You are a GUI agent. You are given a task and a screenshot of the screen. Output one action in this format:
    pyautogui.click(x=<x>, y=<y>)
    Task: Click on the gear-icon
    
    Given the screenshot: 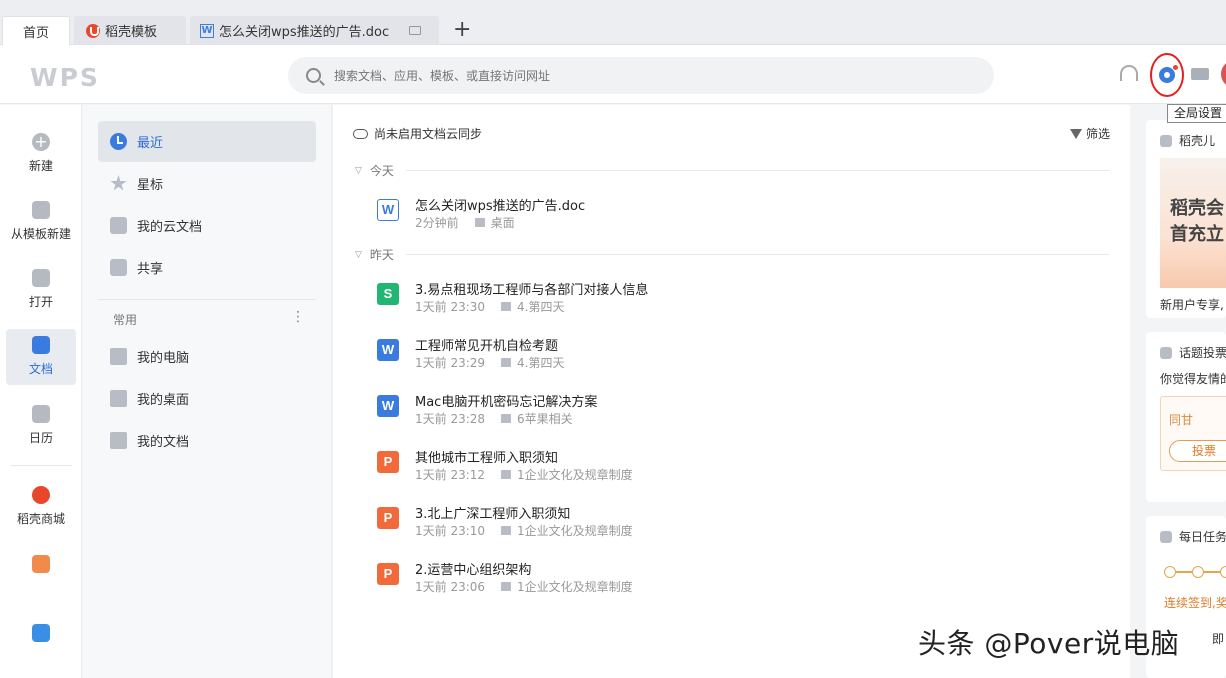 What is the action you would take?
    pyautogui.click(x=1167, y=75)
    